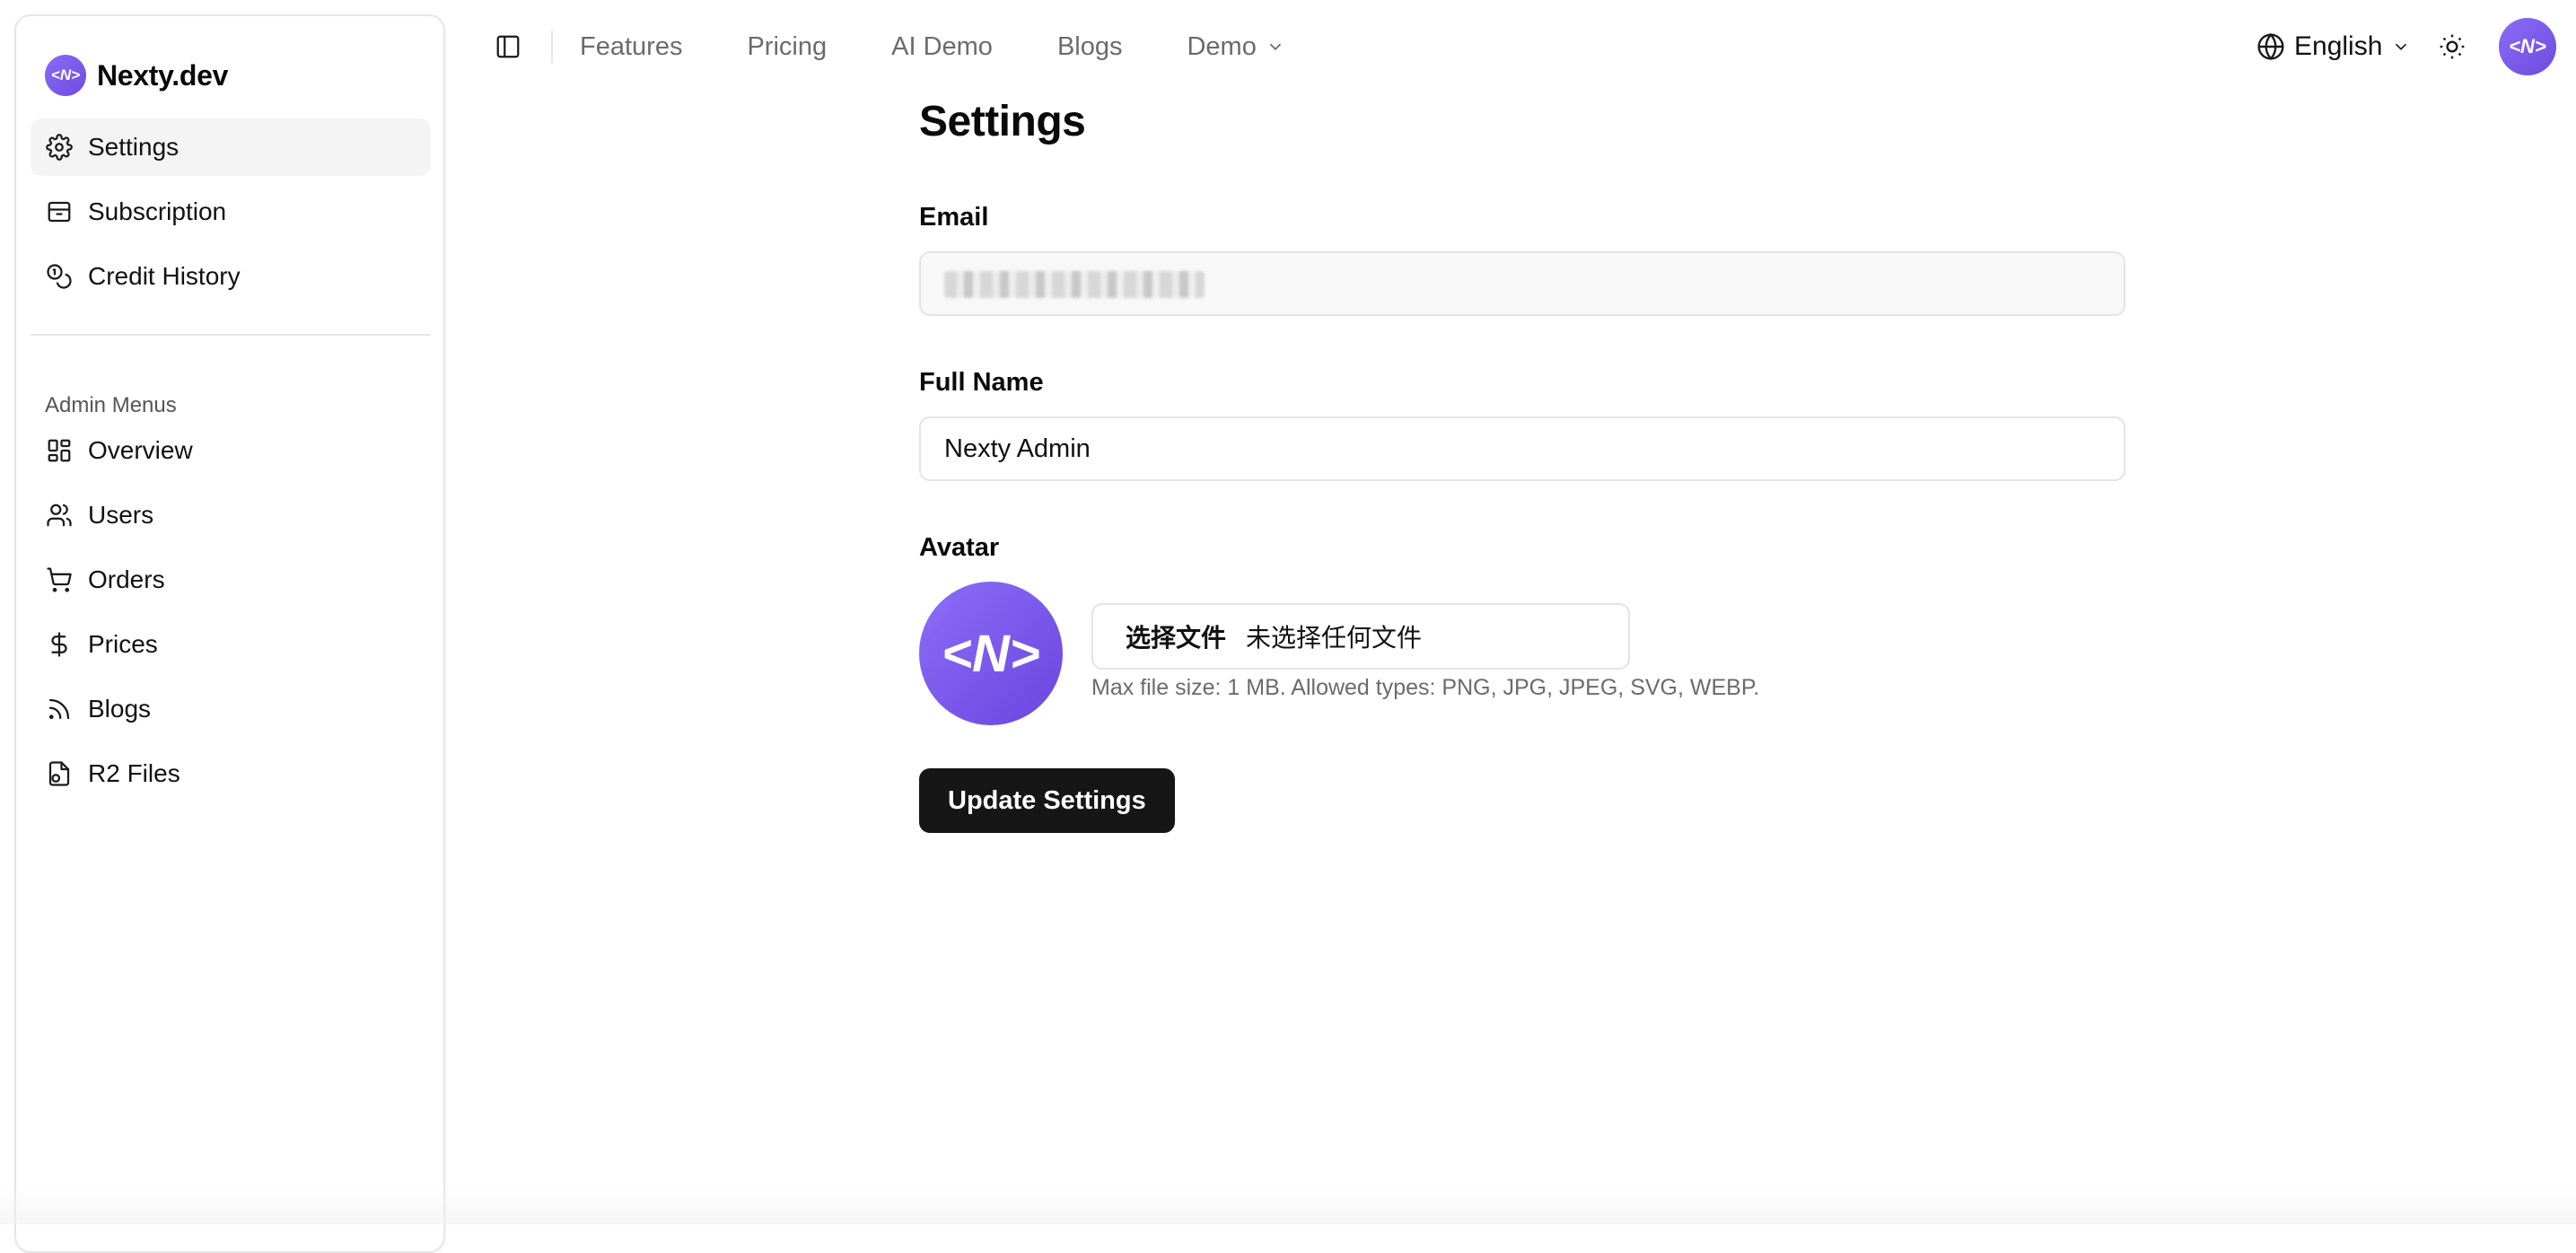 The height and width of the screenshot is (1253, 2576). What do you see at coordinates (59, 515) in the screenshot?
I see `users-icon` at bounding box center [59, 515].